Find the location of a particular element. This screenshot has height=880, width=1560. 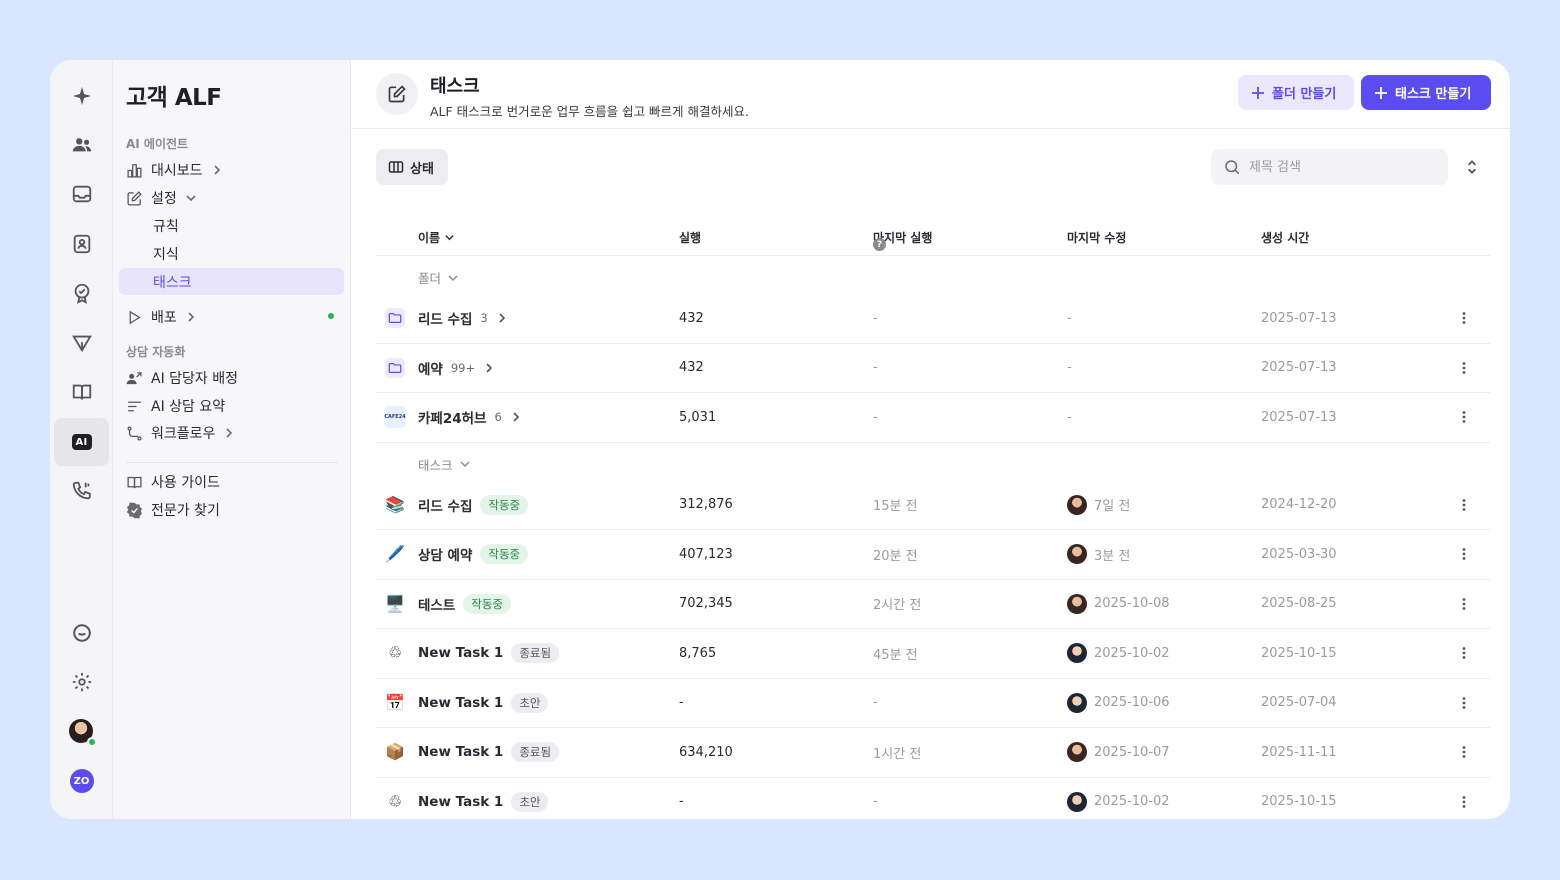

send-icon is located at coordinates (81, 343).